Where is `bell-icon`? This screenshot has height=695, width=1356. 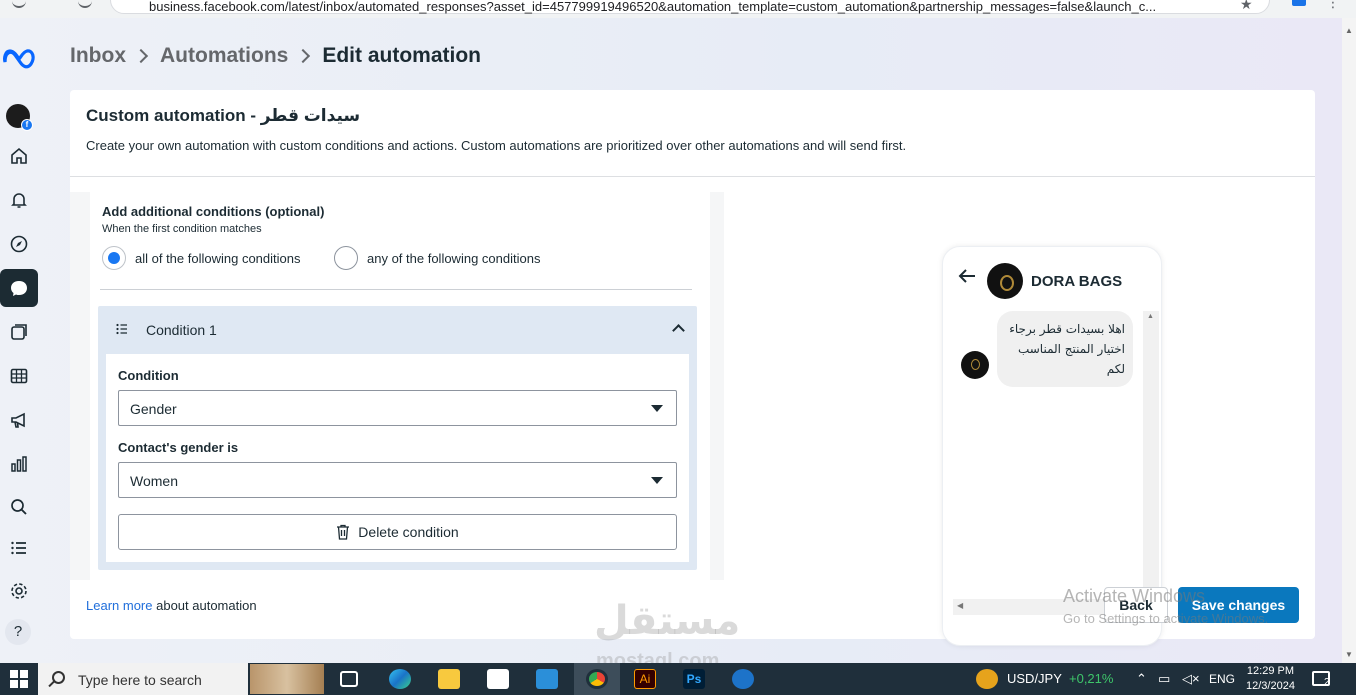 bell-icon is located at coordinates (19, 200).